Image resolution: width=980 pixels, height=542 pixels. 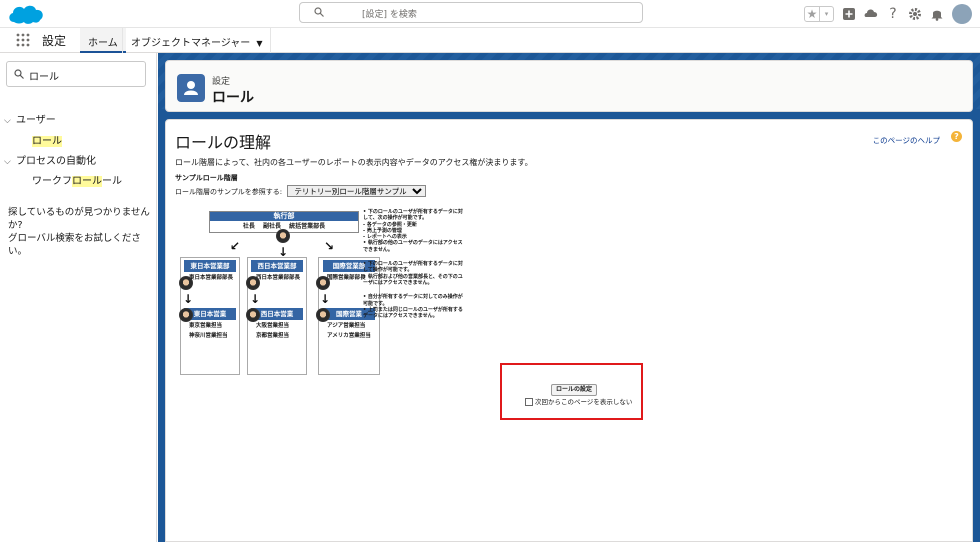 I want to click on sidebar-item-label: ロール, so click(x=47, y=141).